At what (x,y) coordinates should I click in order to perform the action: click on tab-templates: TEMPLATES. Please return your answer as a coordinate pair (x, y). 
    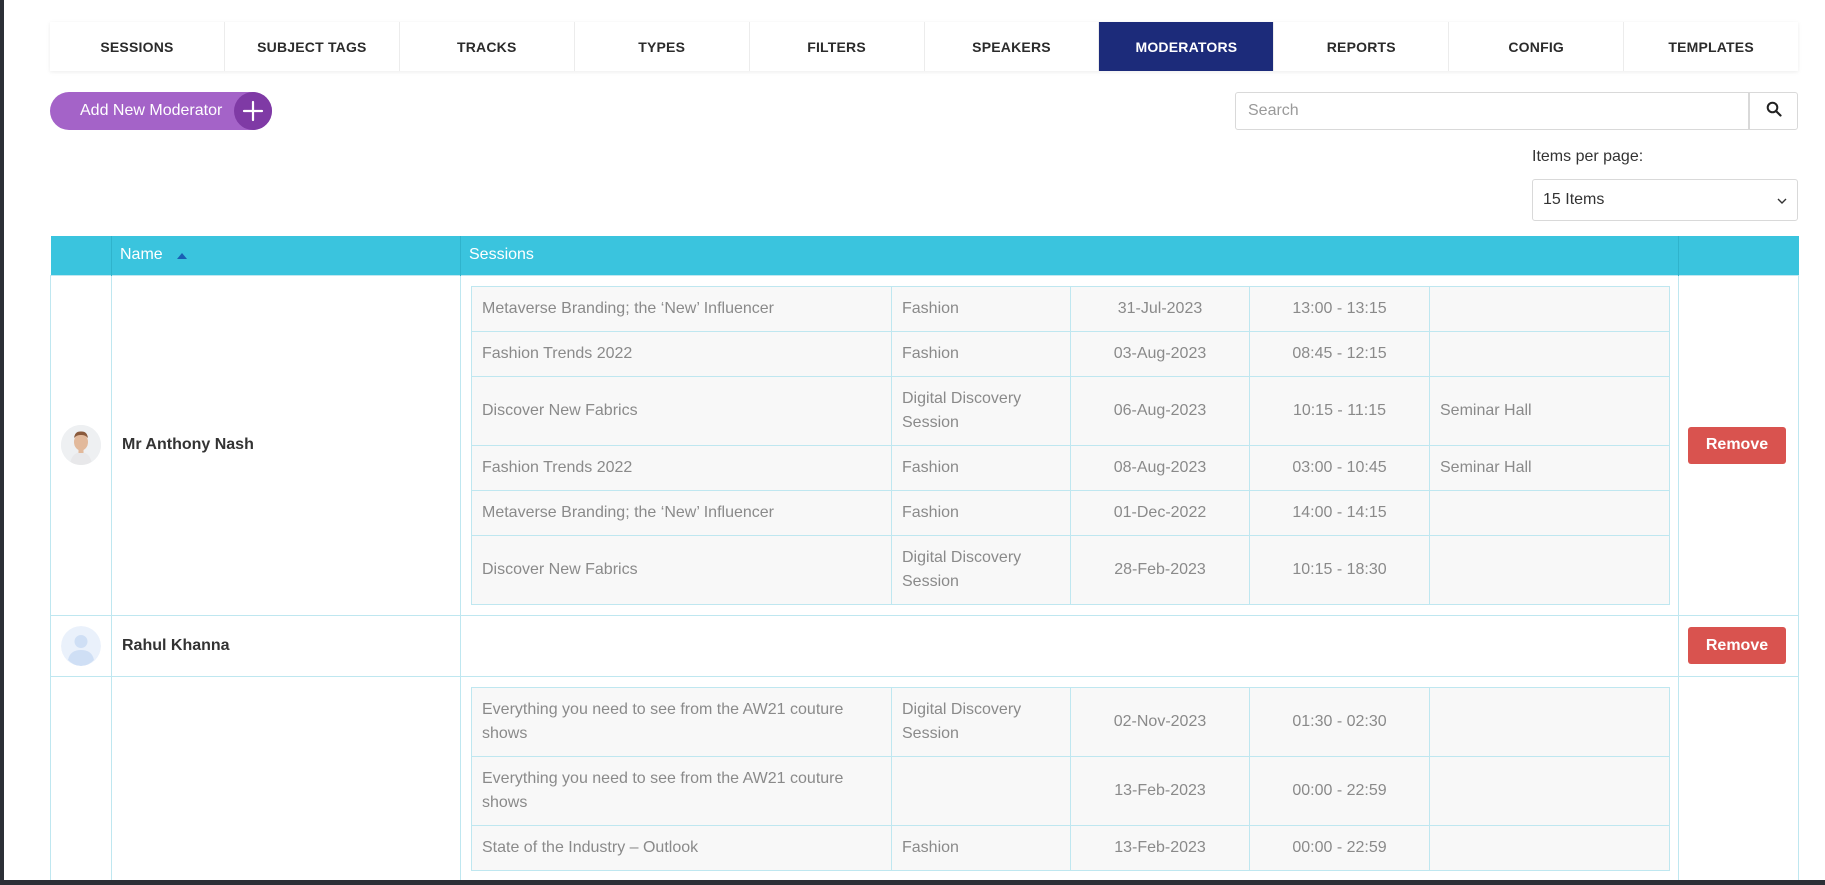
    Looking at the image, I should click on (1711, 46).